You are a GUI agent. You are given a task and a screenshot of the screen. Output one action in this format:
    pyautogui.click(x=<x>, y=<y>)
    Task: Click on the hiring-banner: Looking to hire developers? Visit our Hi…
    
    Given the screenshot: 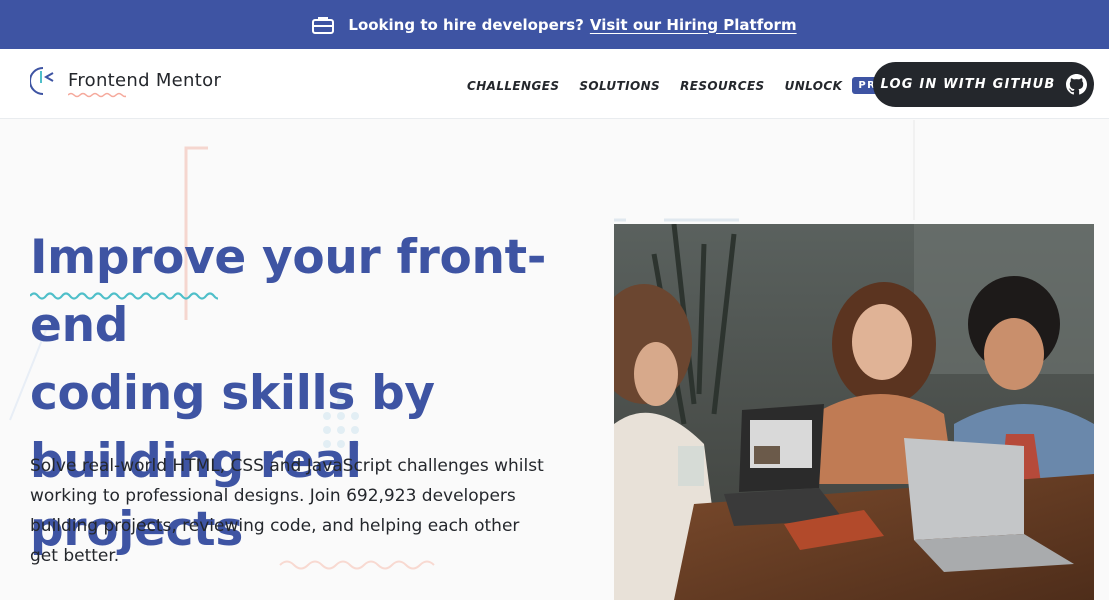 What is the action you would take?
    pyautogui.click(x=554, y=24)
    